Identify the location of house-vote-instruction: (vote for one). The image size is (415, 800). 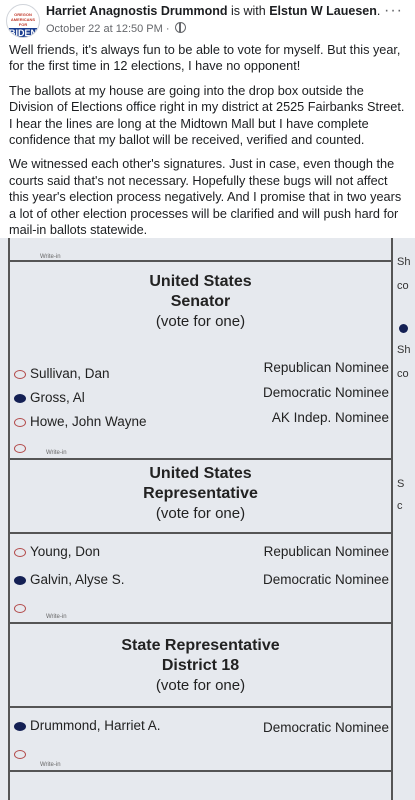
(200, 513).